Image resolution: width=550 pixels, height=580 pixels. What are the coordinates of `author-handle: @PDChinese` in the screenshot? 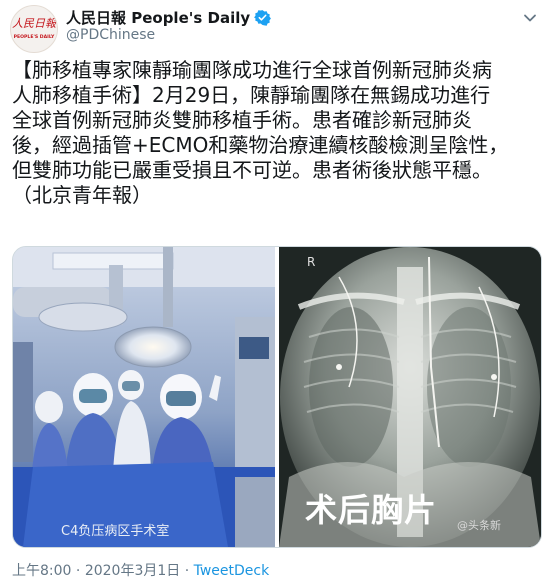 It's located at (110, 35).